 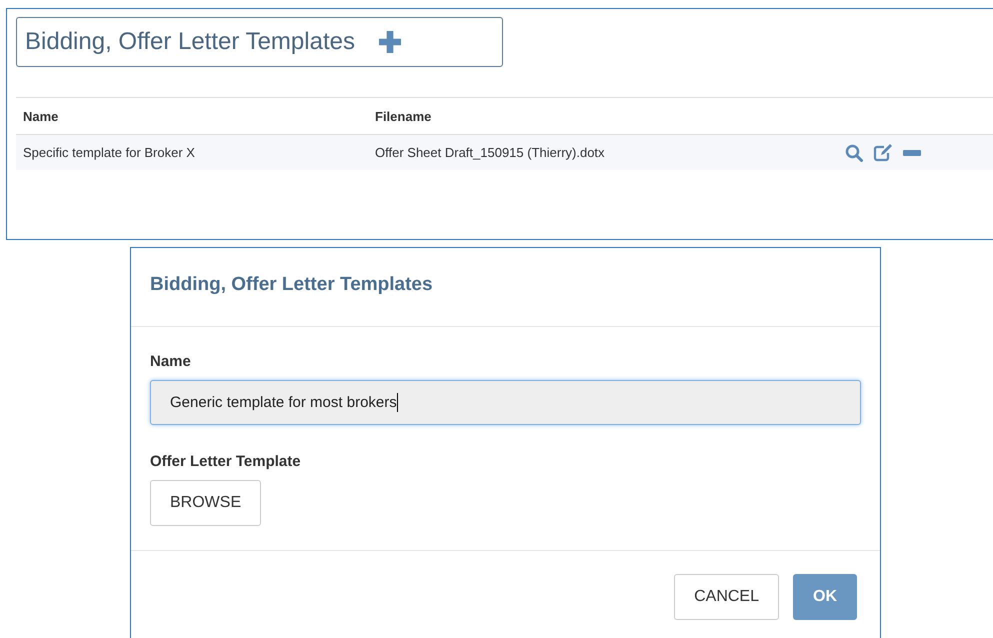 What do you see at coordinates (912, 153) in the screenshot?
I see `remove-icon` at bounding box center [912, 153].